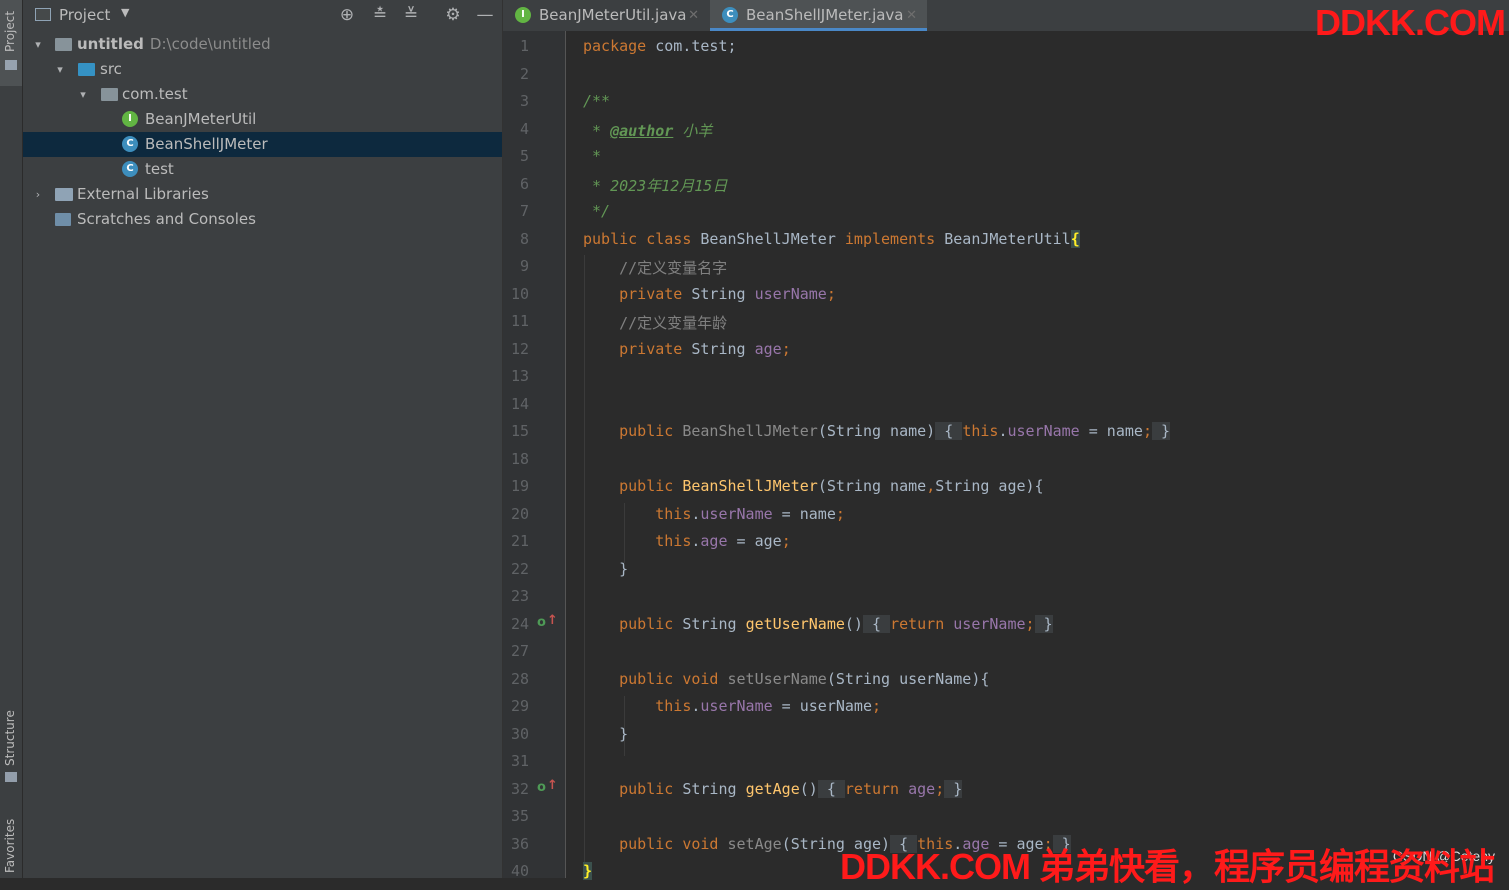  I want to click on keyword: public class, so click(637, 239).